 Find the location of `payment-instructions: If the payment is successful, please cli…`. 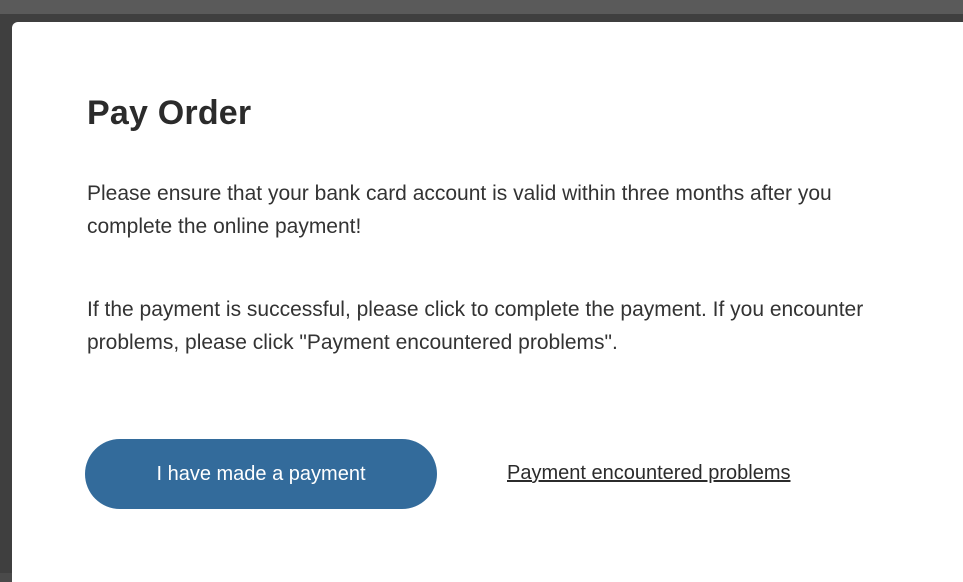

payment-instructions: If the payment is successful, please cli… is located at coordinates (475, 326).